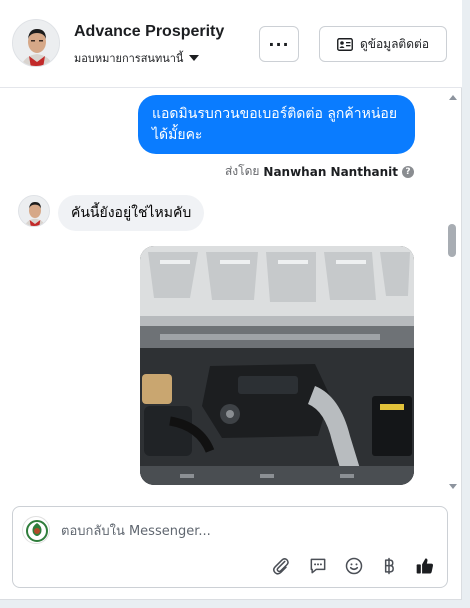 This screenshot has width=470, height=608. I want to click on assign-conversation-dropdown: มอบหมายการสนทนานี้, so click(137, 58).